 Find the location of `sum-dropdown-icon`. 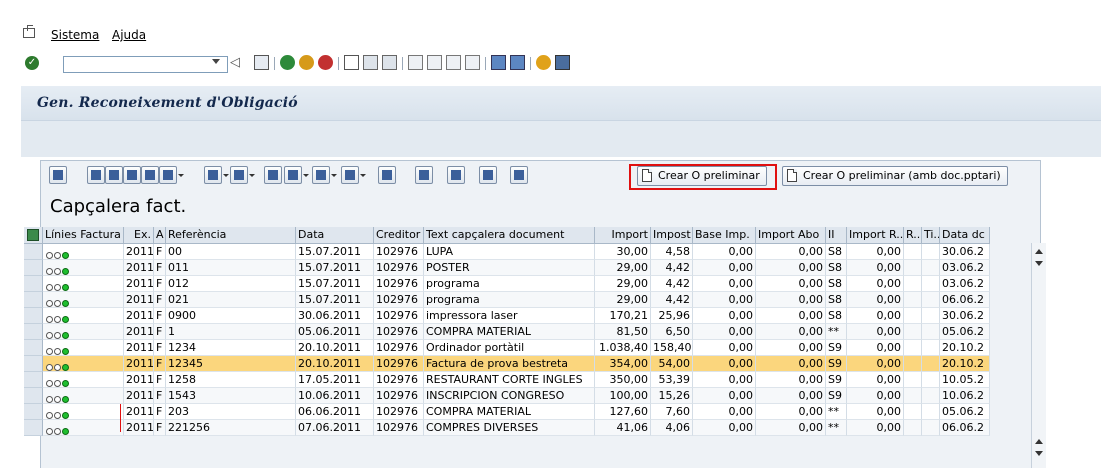

sum-dropdown-icon is located at coordinates (225, 175).